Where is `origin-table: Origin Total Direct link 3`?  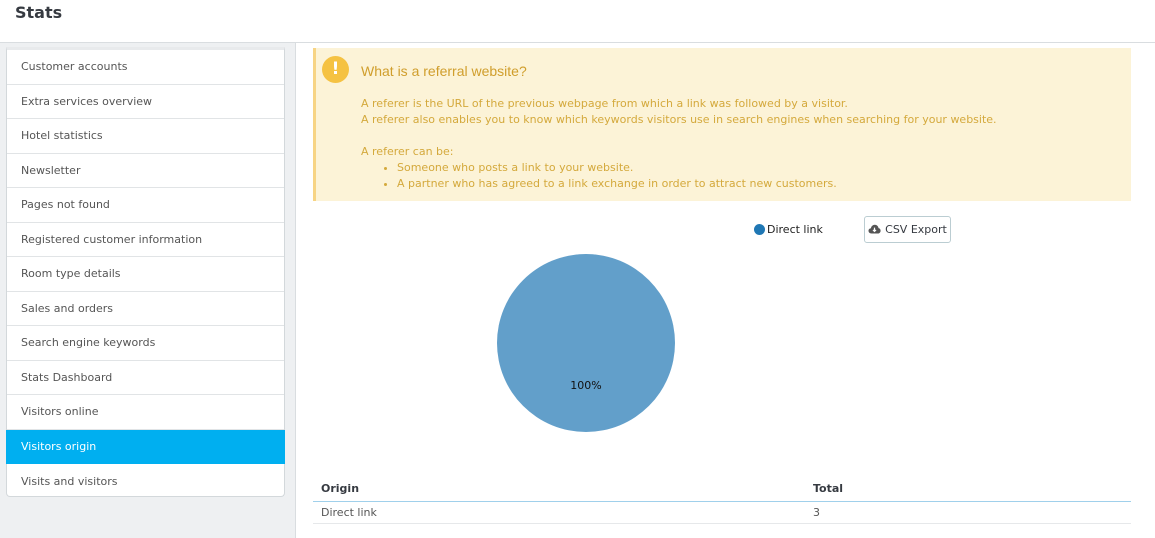
origin-table: Origin Total Direct link 3 is located at coordinates (722, 500).